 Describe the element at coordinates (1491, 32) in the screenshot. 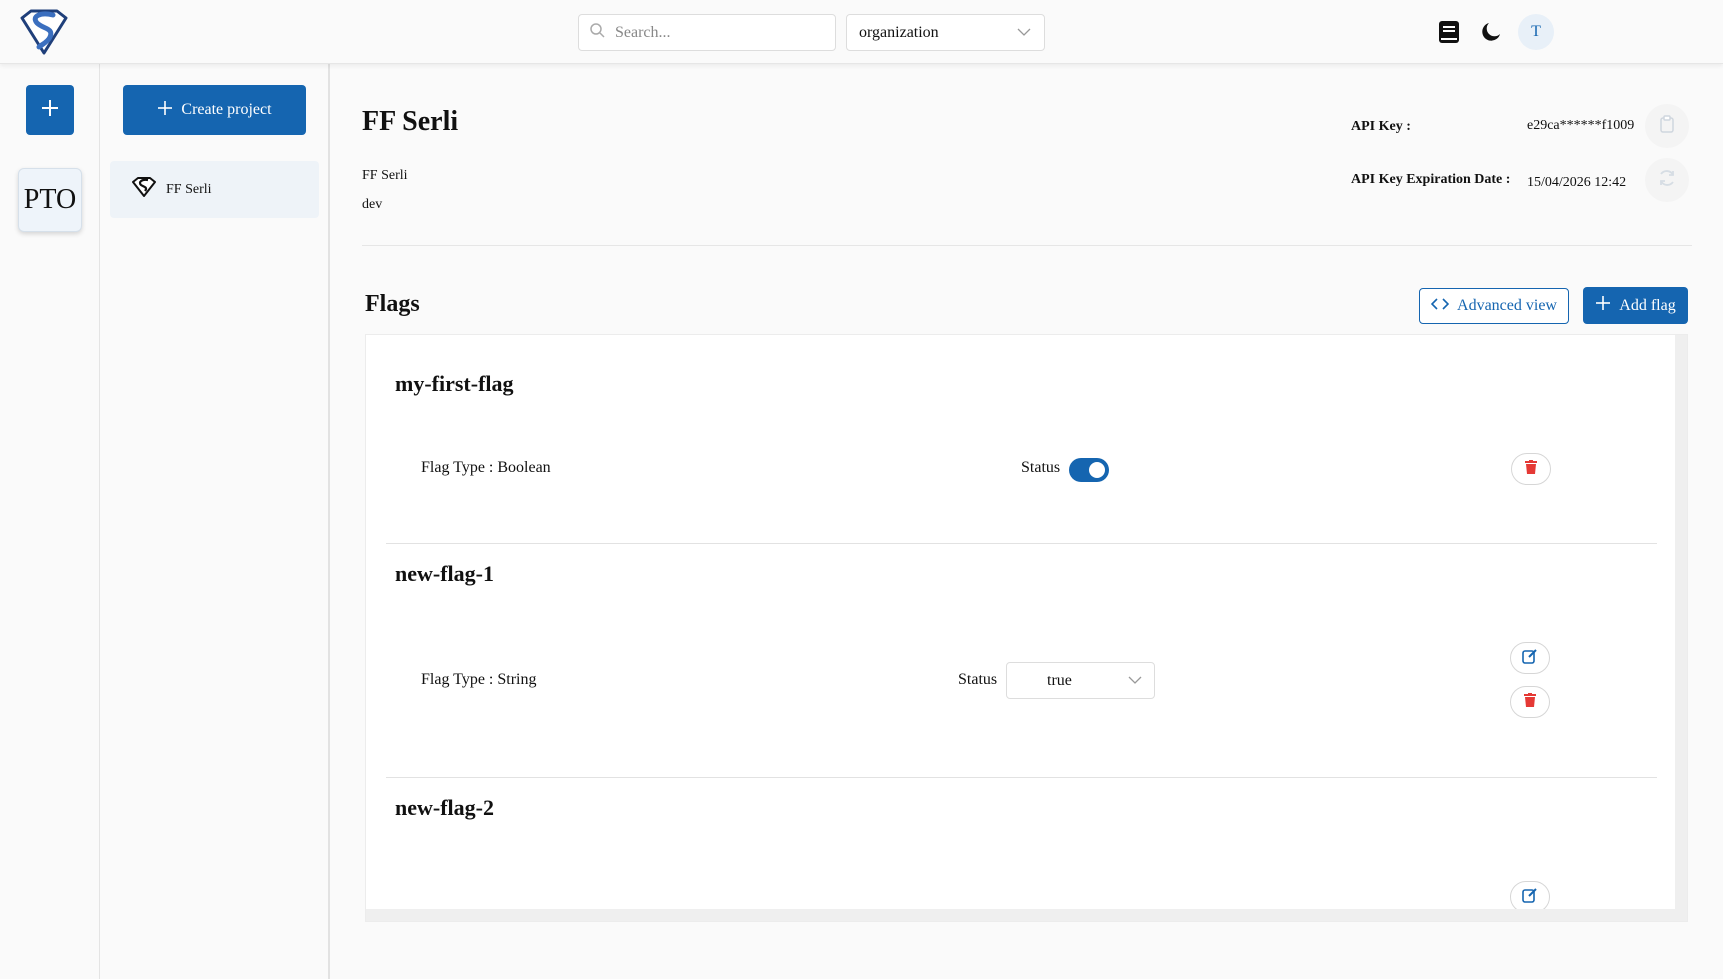

I see `moon-icon` at that location.